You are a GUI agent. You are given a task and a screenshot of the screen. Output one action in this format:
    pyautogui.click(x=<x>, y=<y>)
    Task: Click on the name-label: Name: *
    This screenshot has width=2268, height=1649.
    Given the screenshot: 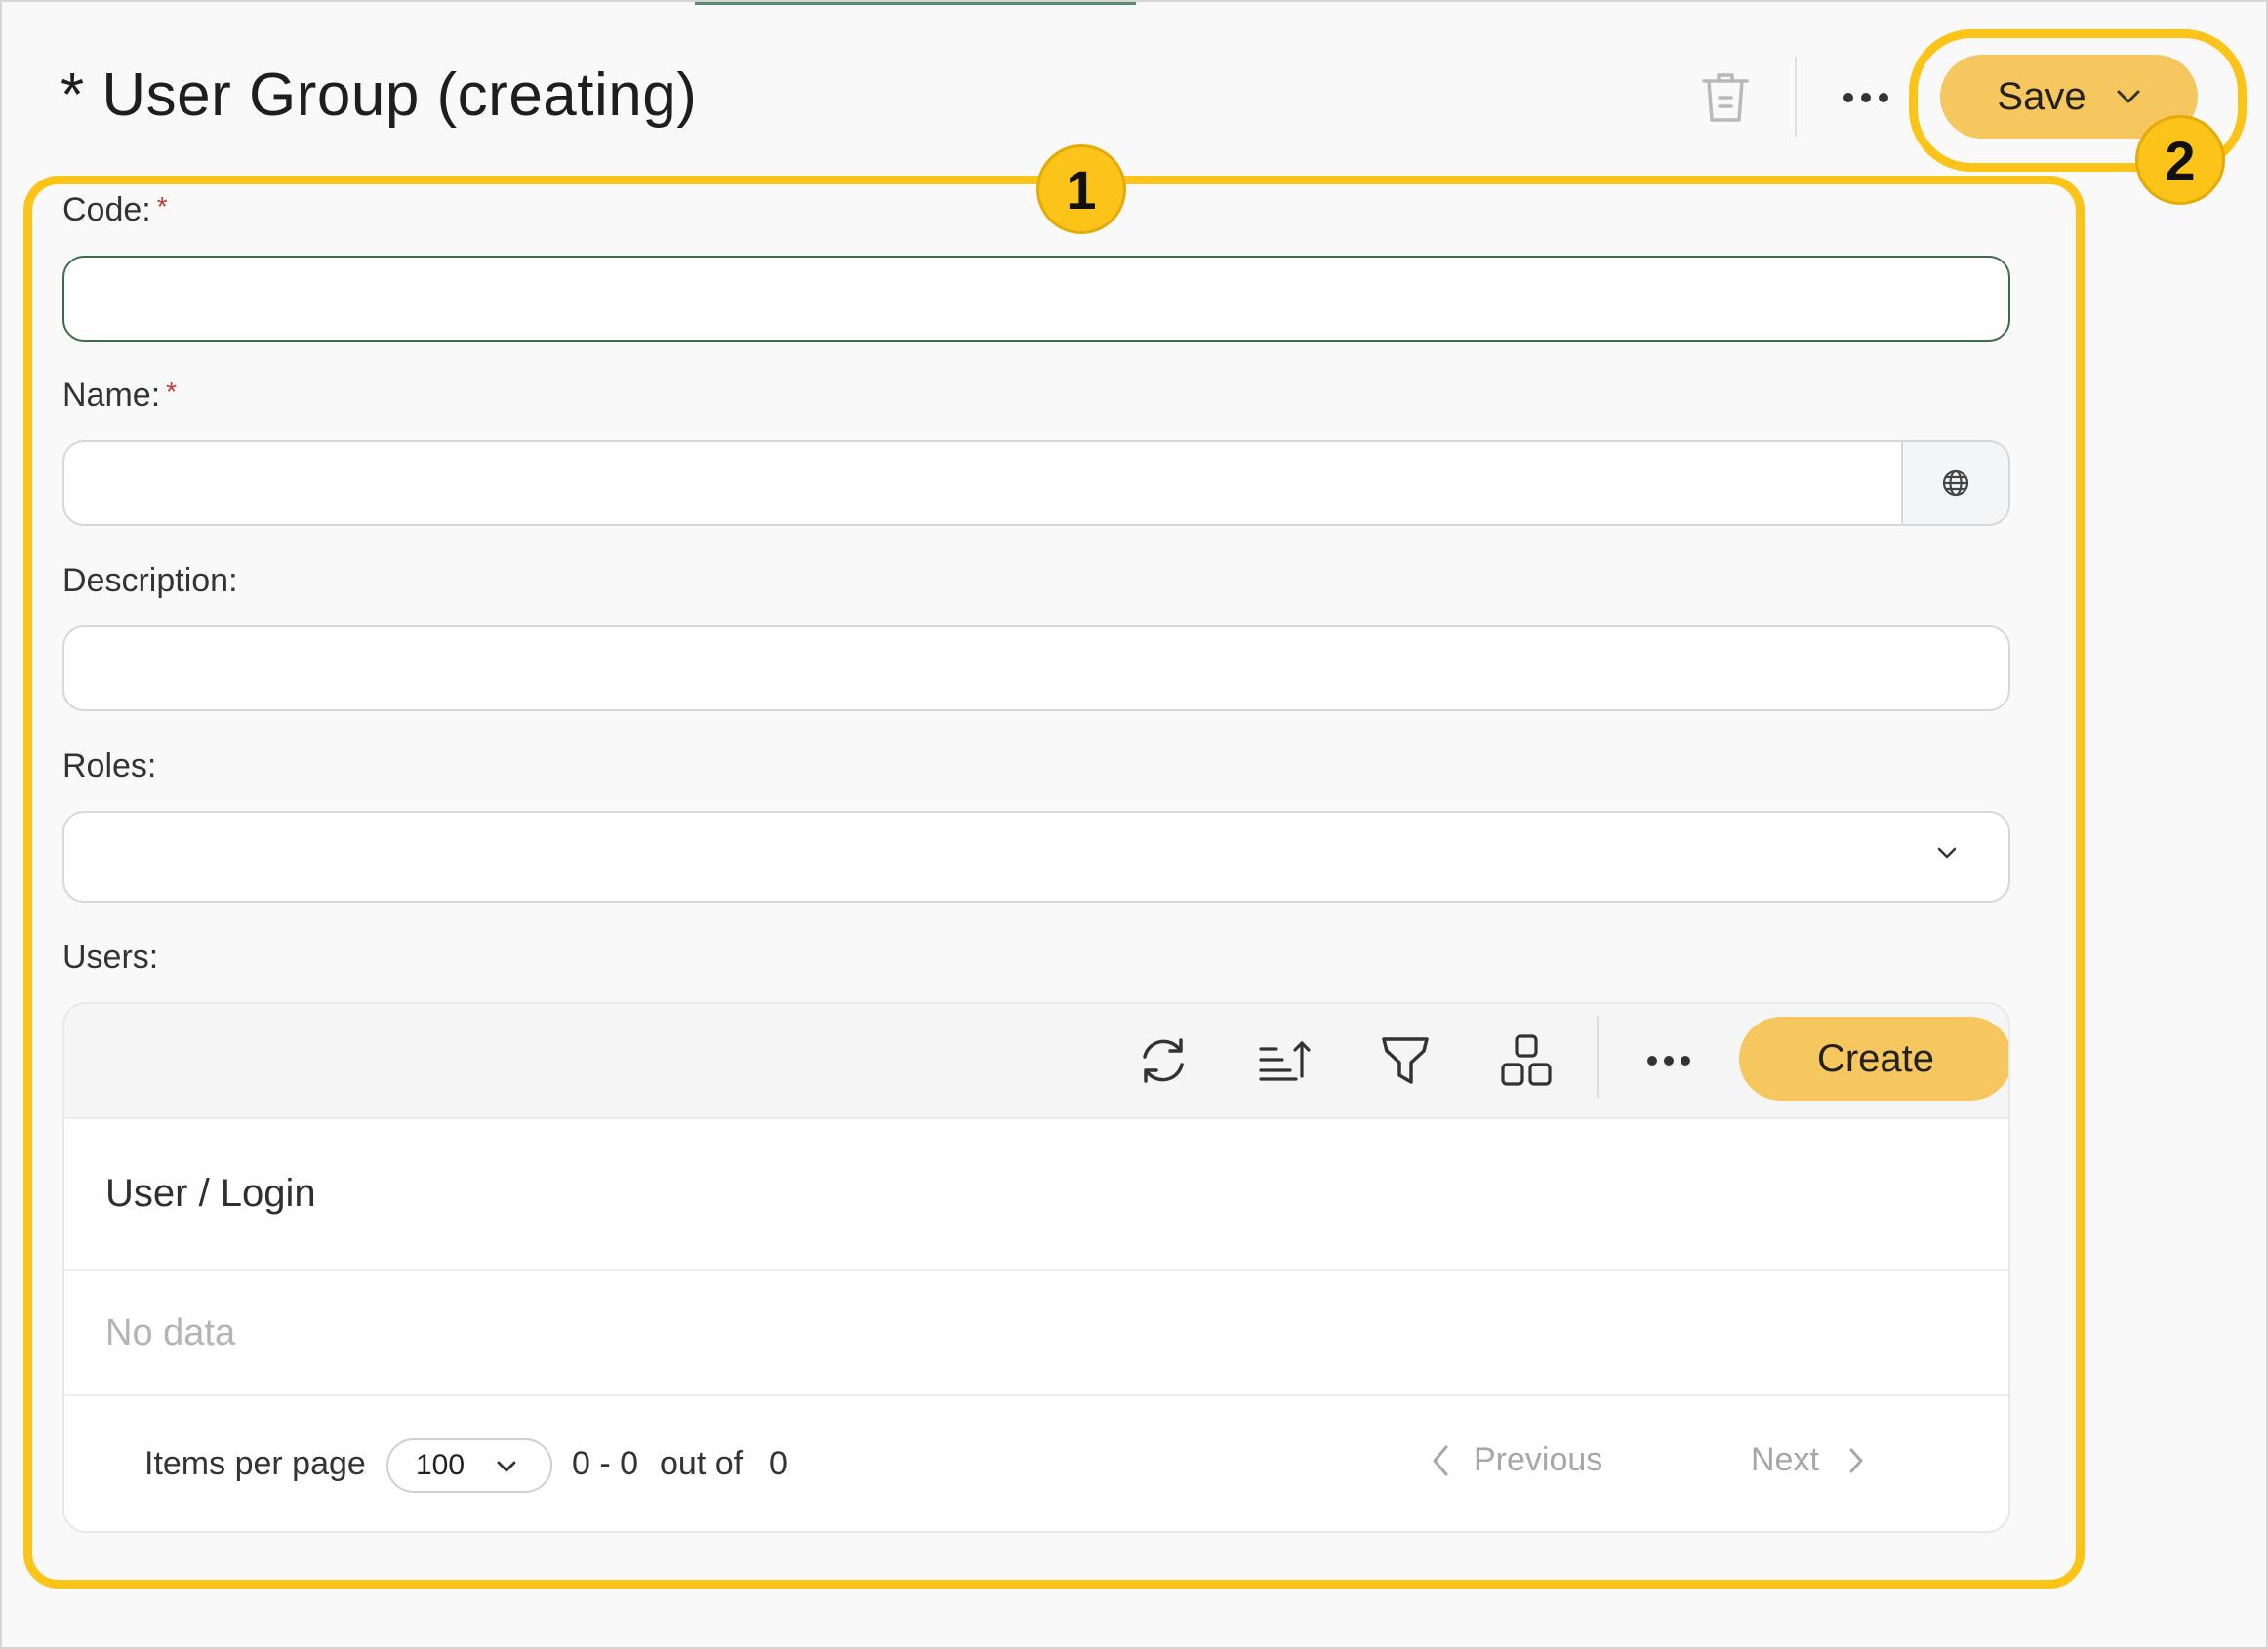 What is the action you would take?
    pyautogui.click(x=120, y=396)
    